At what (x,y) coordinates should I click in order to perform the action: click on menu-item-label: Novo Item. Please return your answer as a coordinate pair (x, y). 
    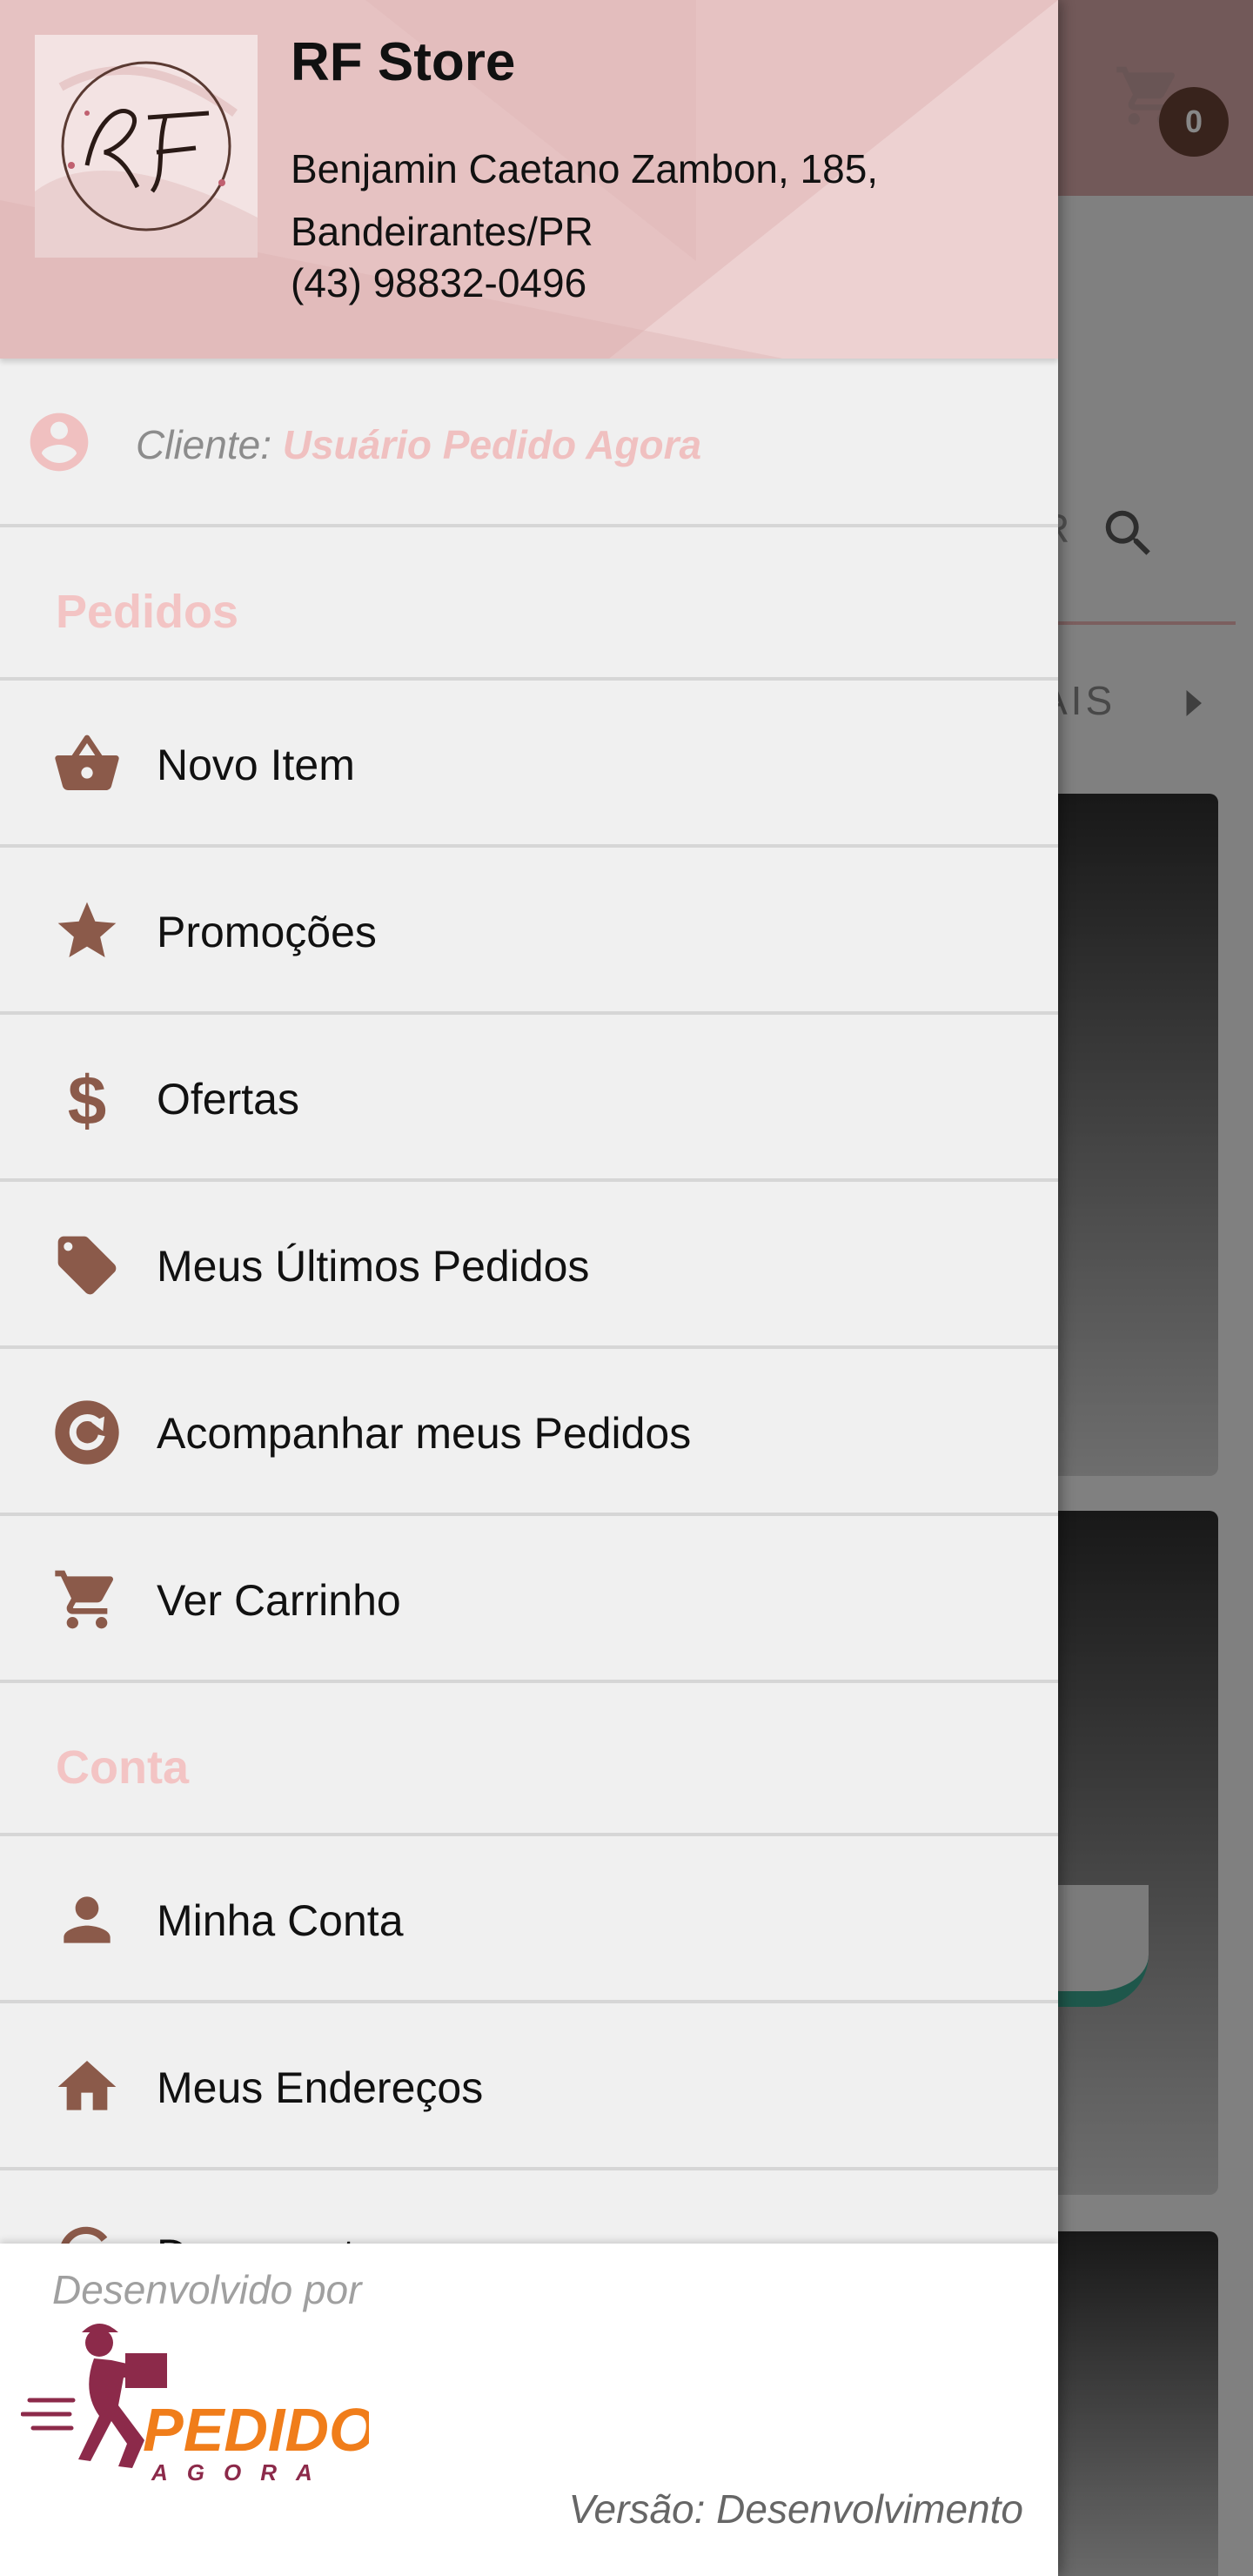
    Looking at the image, I should click on (256, 765).